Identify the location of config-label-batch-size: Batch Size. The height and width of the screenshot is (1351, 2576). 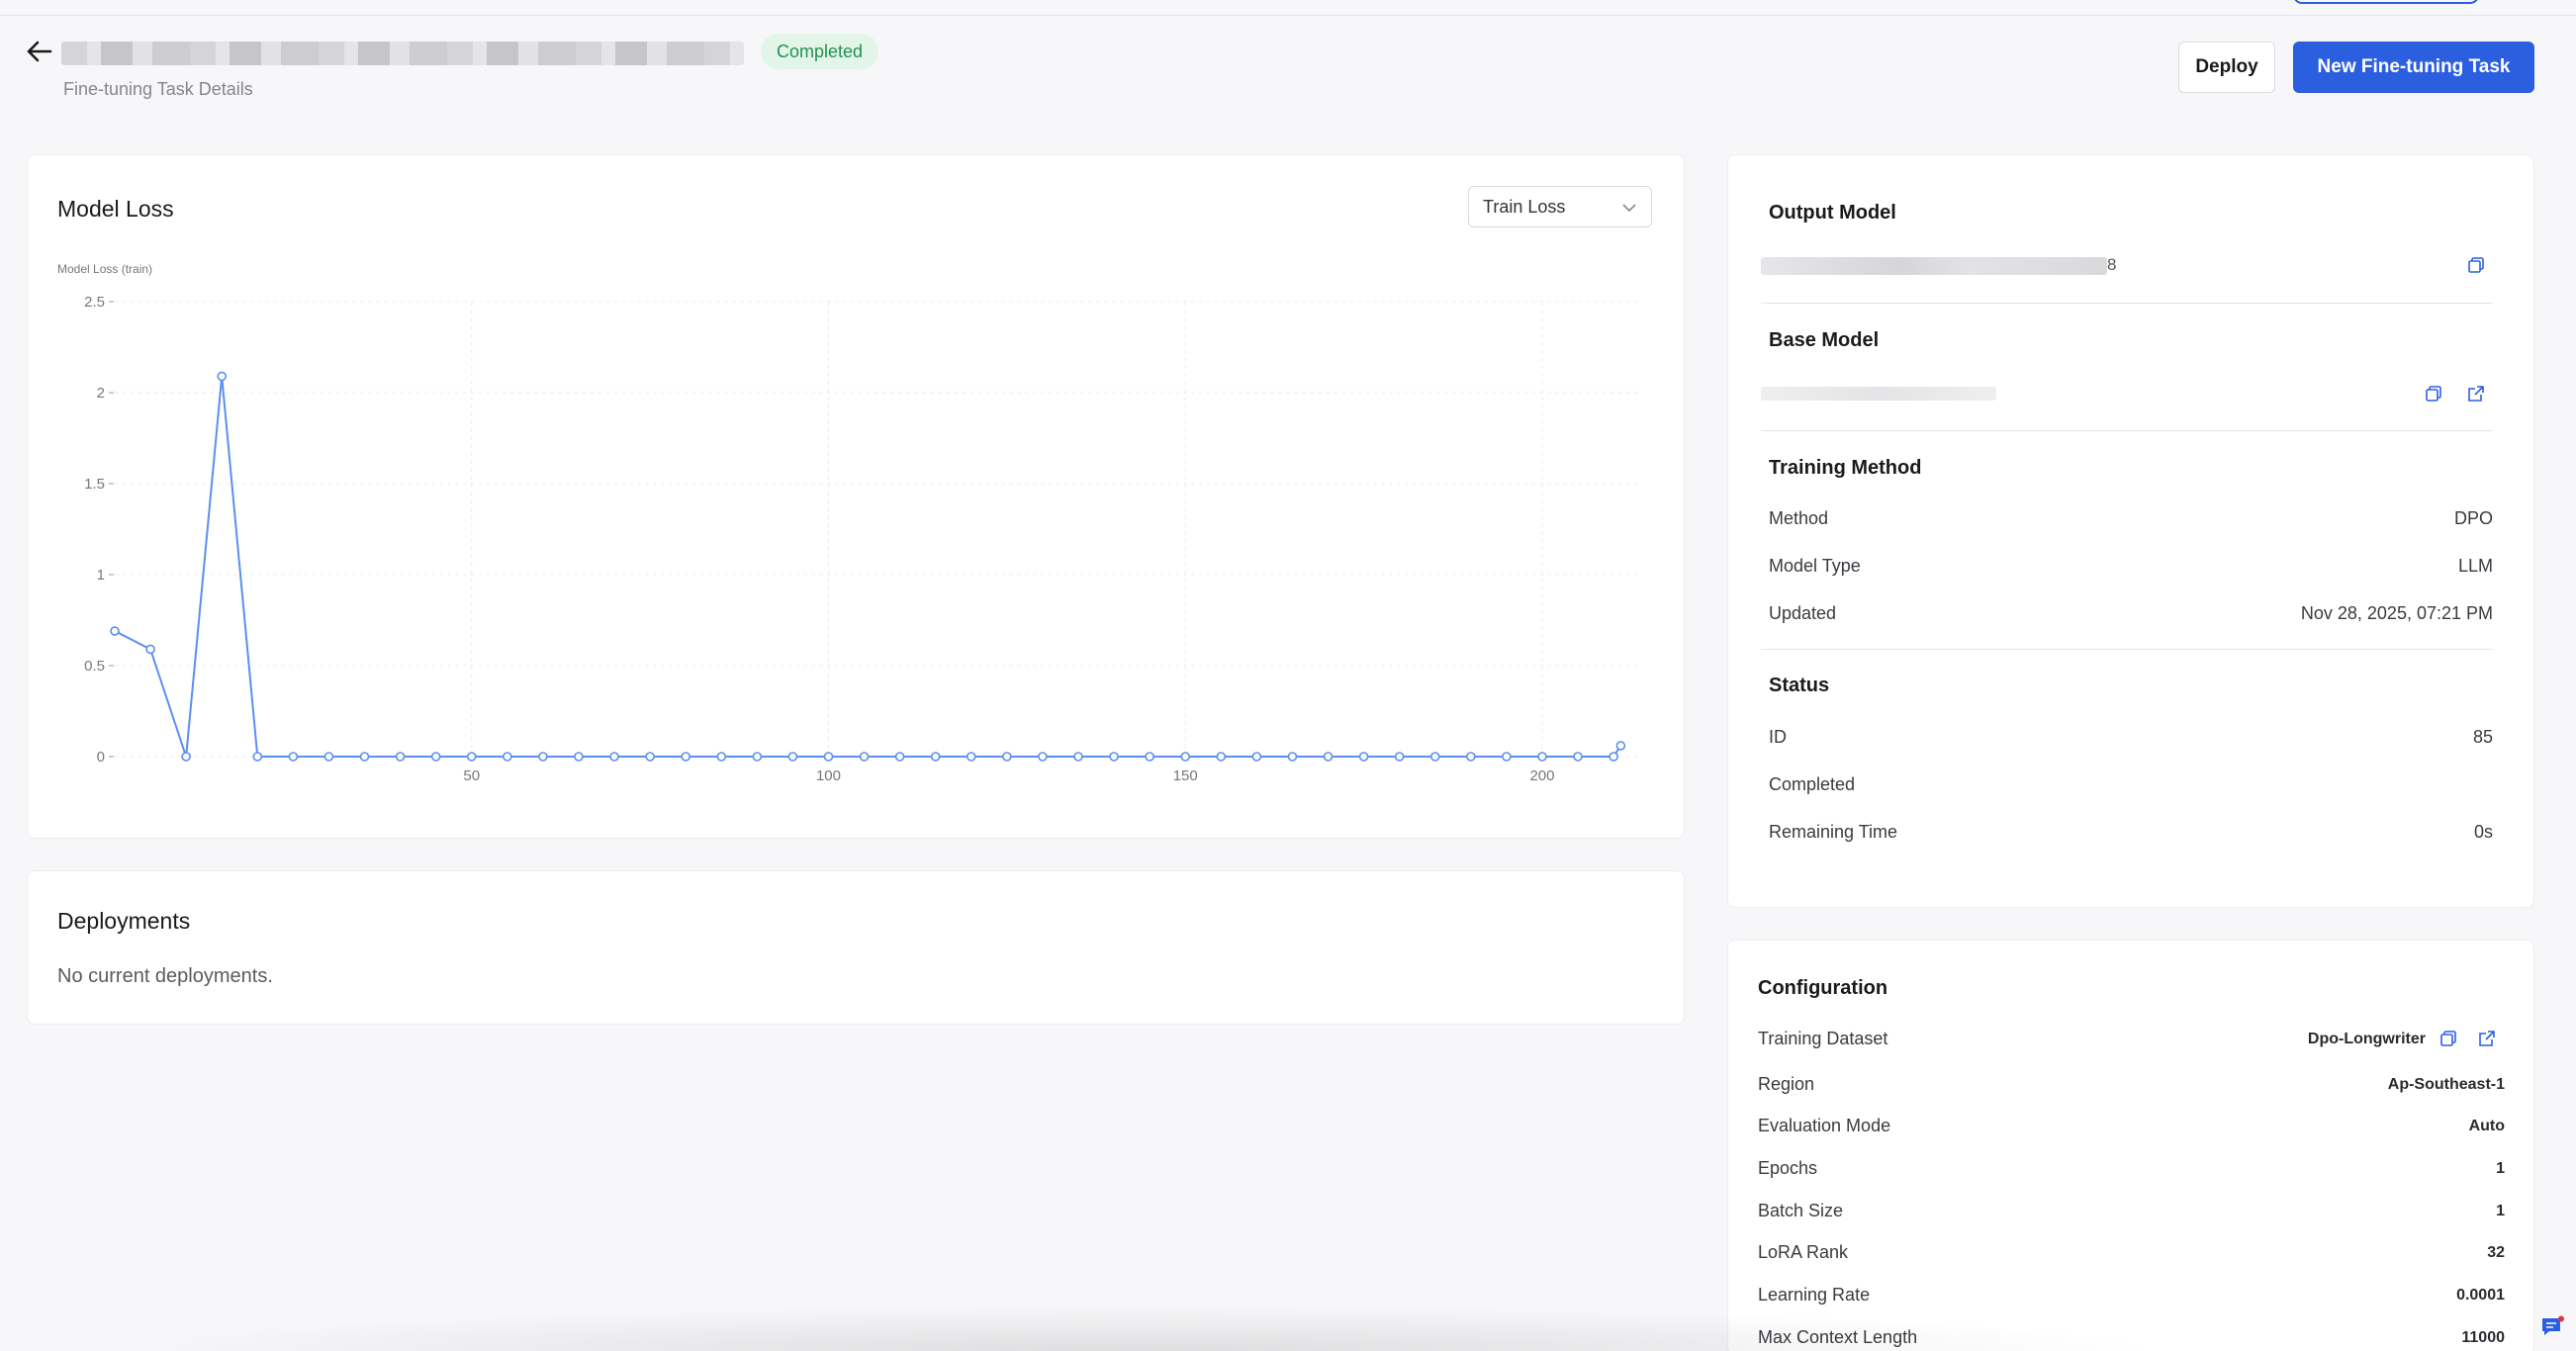
(1801, 1210).